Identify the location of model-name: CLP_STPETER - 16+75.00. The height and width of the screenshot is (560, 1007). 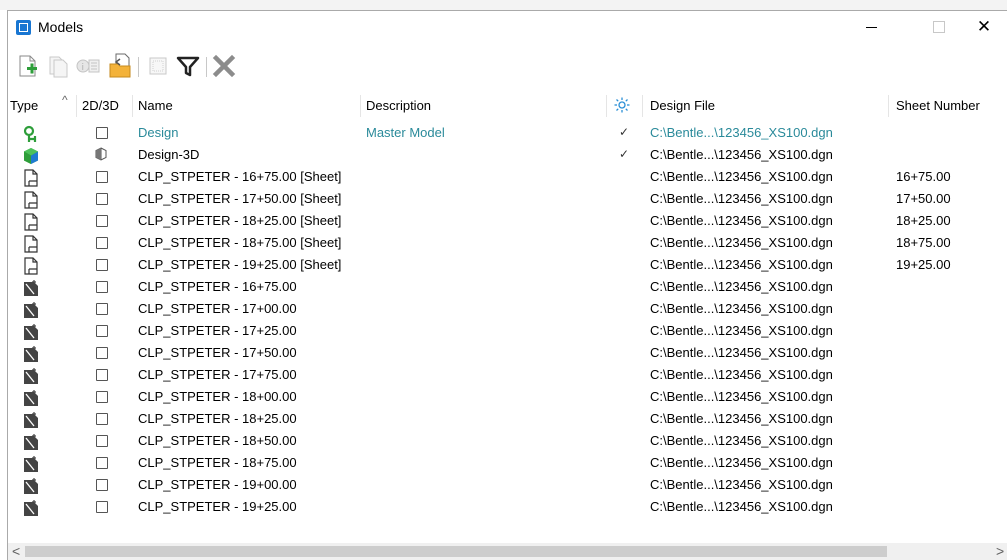
(217, 286).